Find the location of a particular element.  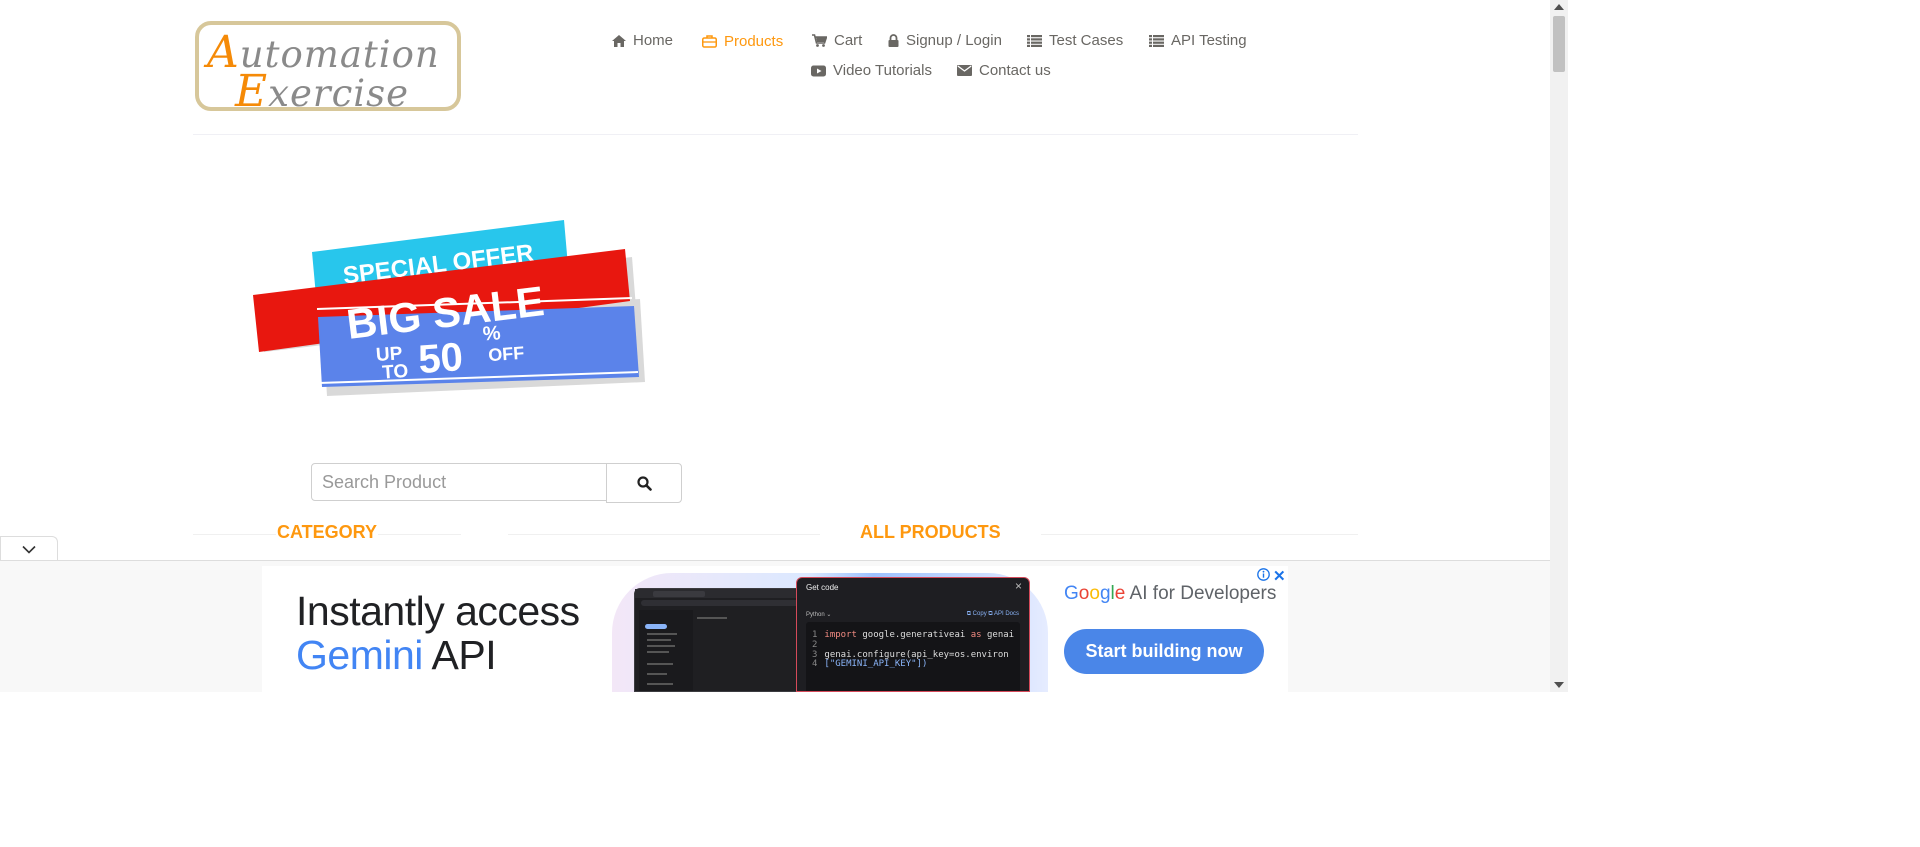

nav-home: Home is located at coordinates (642, 40).